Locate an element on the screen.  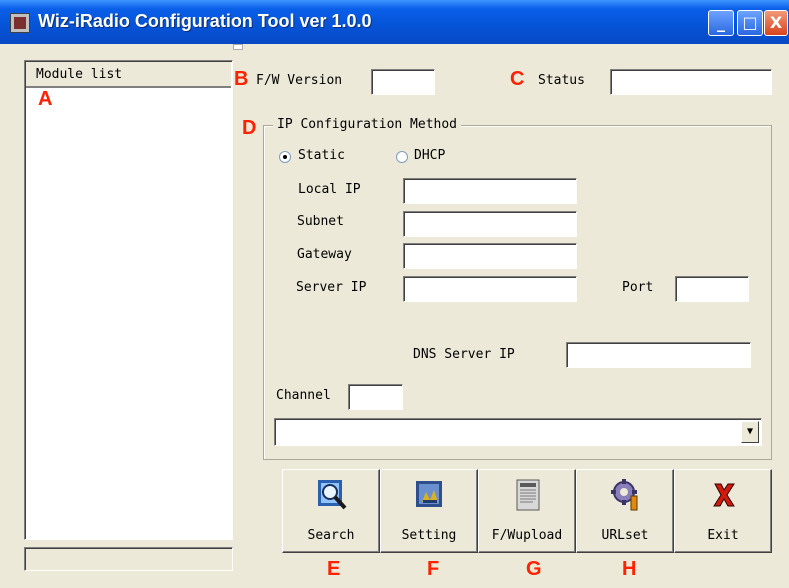
local-ip-label: Local IP is located at coordinates (329, 189).